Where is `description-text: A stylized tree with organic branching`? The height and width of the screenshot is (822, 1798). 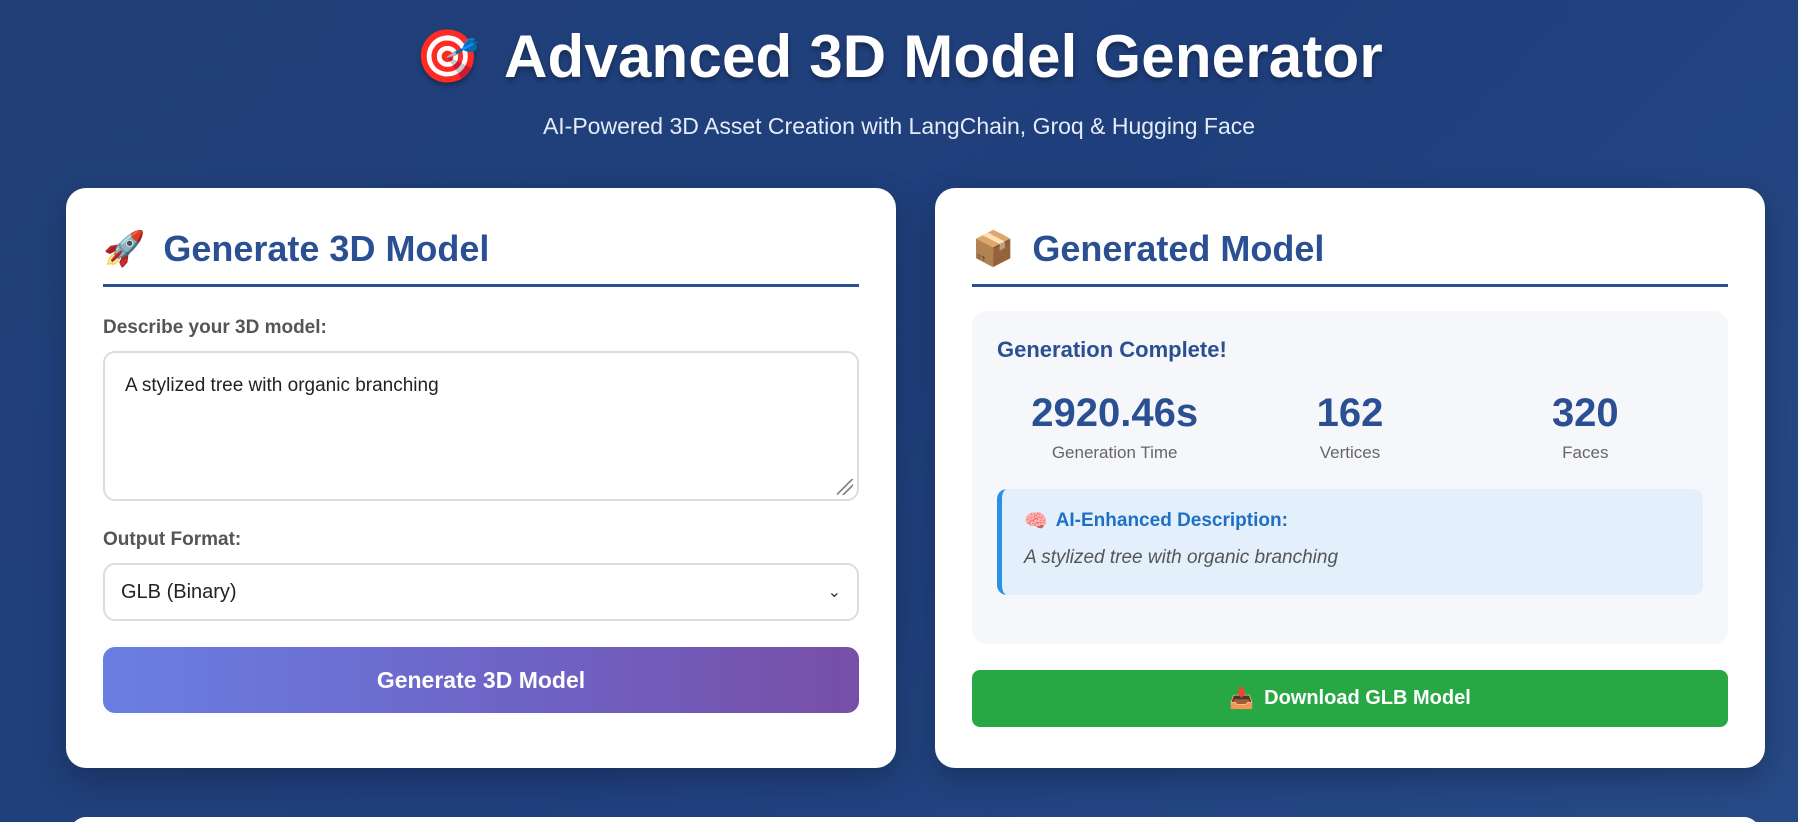 description-text: A stylized tree with organic branching is located at coordinates (1181, 557).